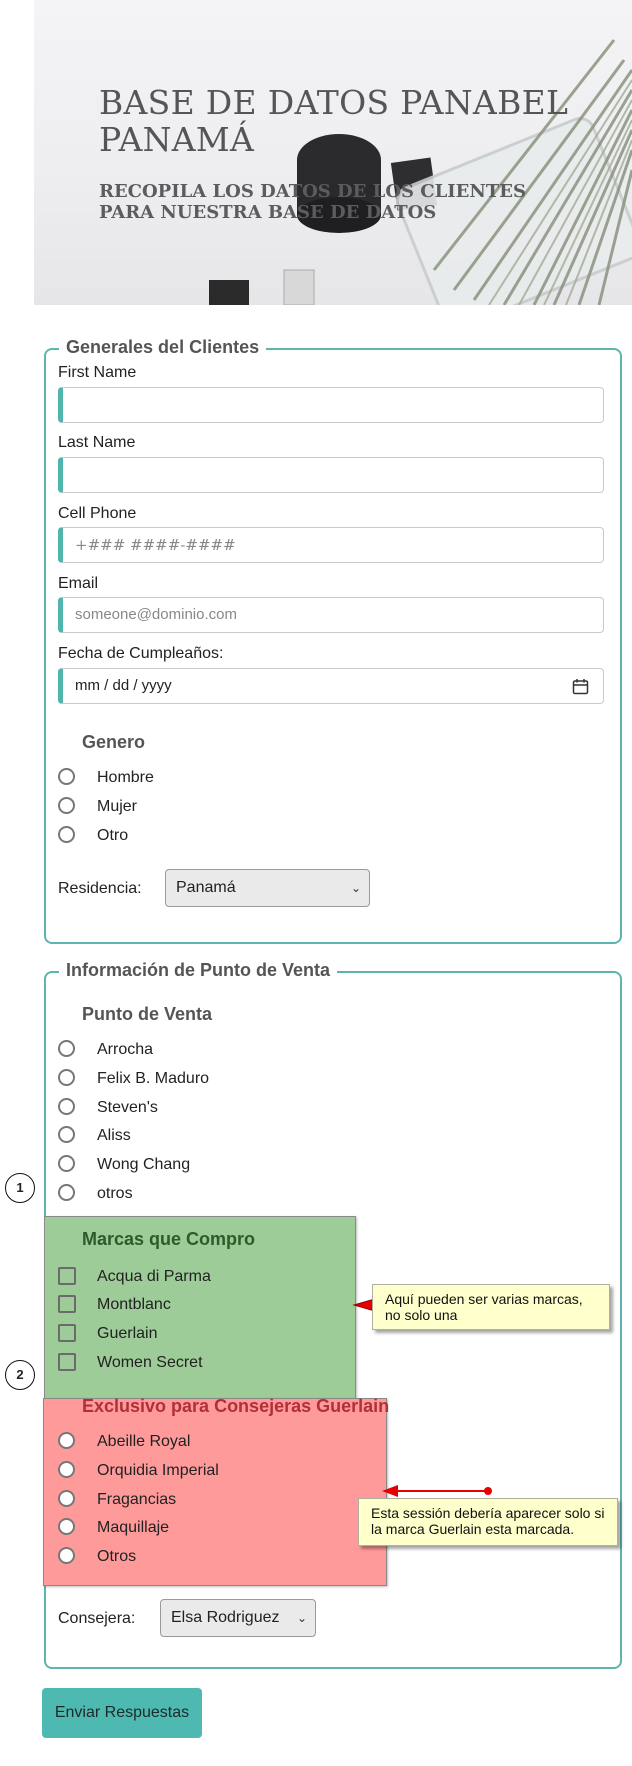  What do you see at coordinates (66, 1106) in the screenshot?
I see `punto-radio-stevens` at bounding box center [66, 1106].